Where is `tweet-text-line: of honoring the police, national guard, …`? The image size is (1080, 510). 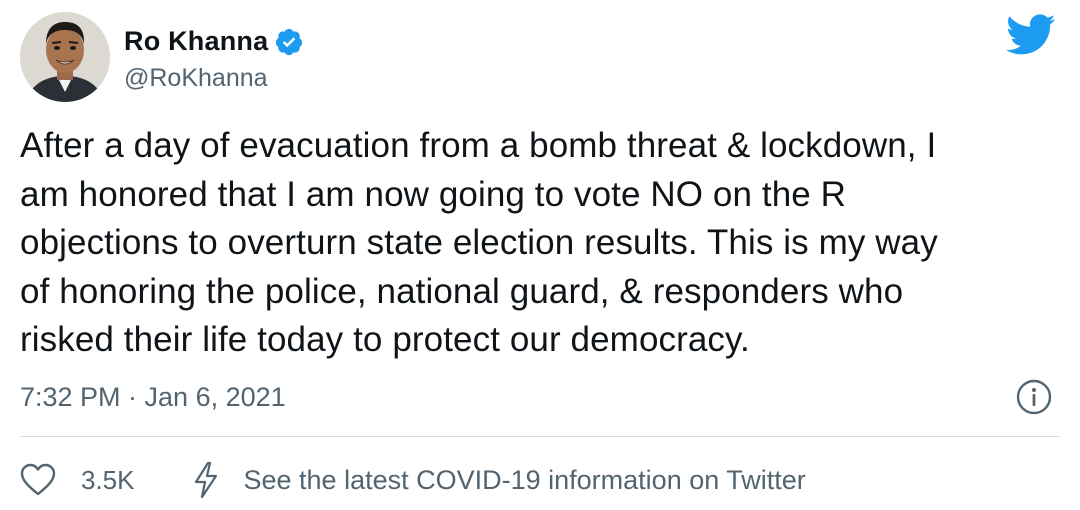 tweet-text-line: of honoring the police, national guard, … is located at coordinates (462, 291).